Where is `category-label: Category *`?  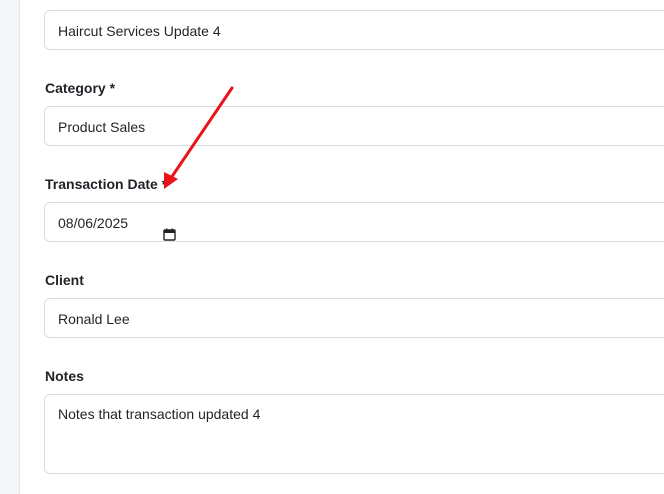 category-label: Category * is located at coordinates (80, 88).